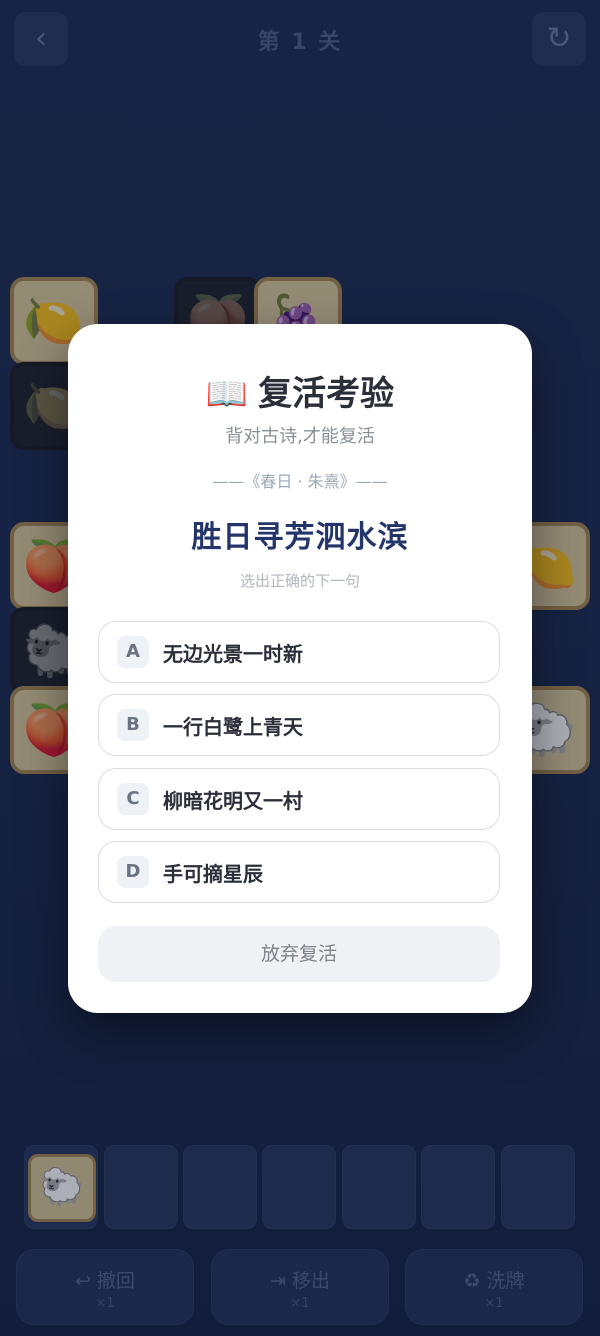 The width and height of the screenshot is (600, 1336). Describe the element at coordinates (326, 394) in the screenshot. I see `modal-title-text: 复活考验` at that location.